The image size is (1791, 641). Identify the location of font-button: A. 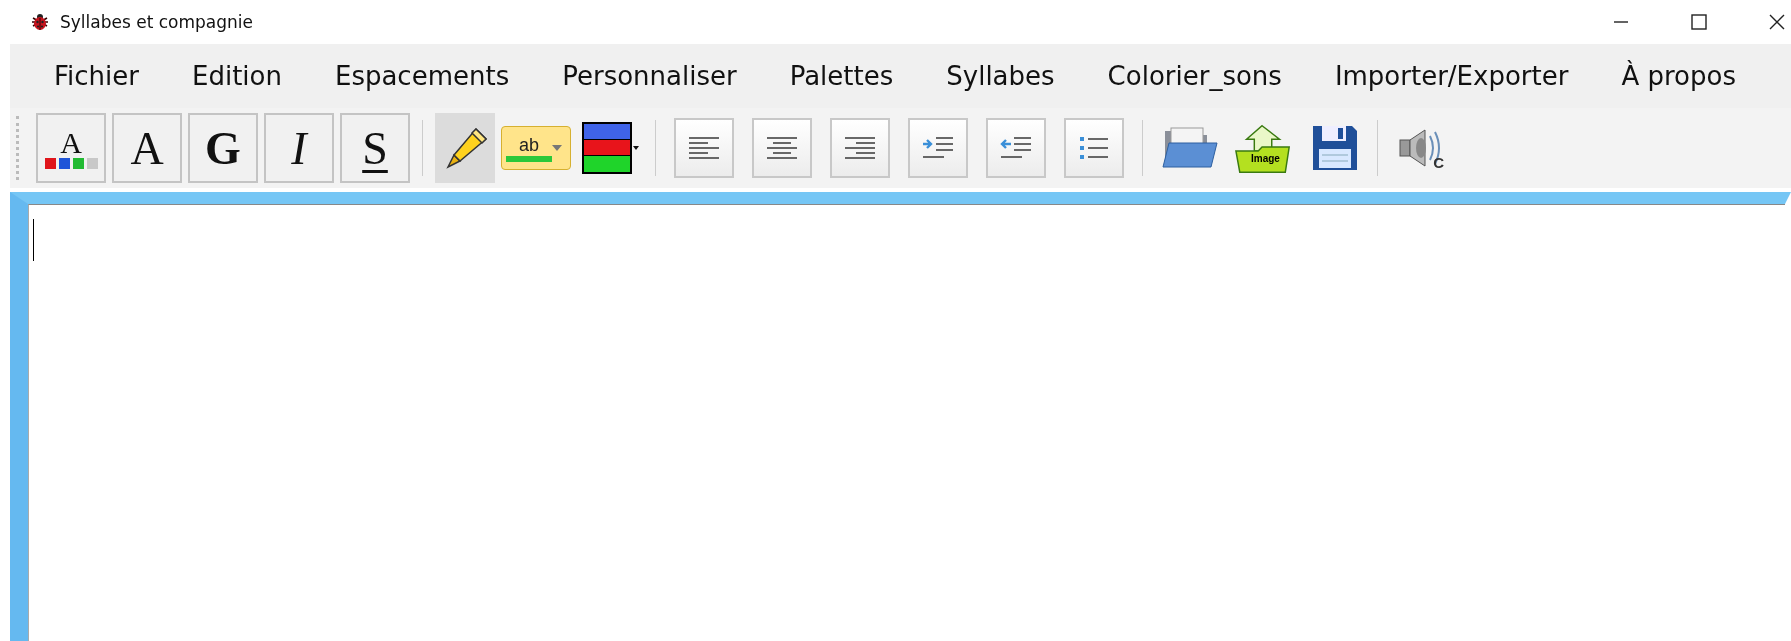
(147, 148).